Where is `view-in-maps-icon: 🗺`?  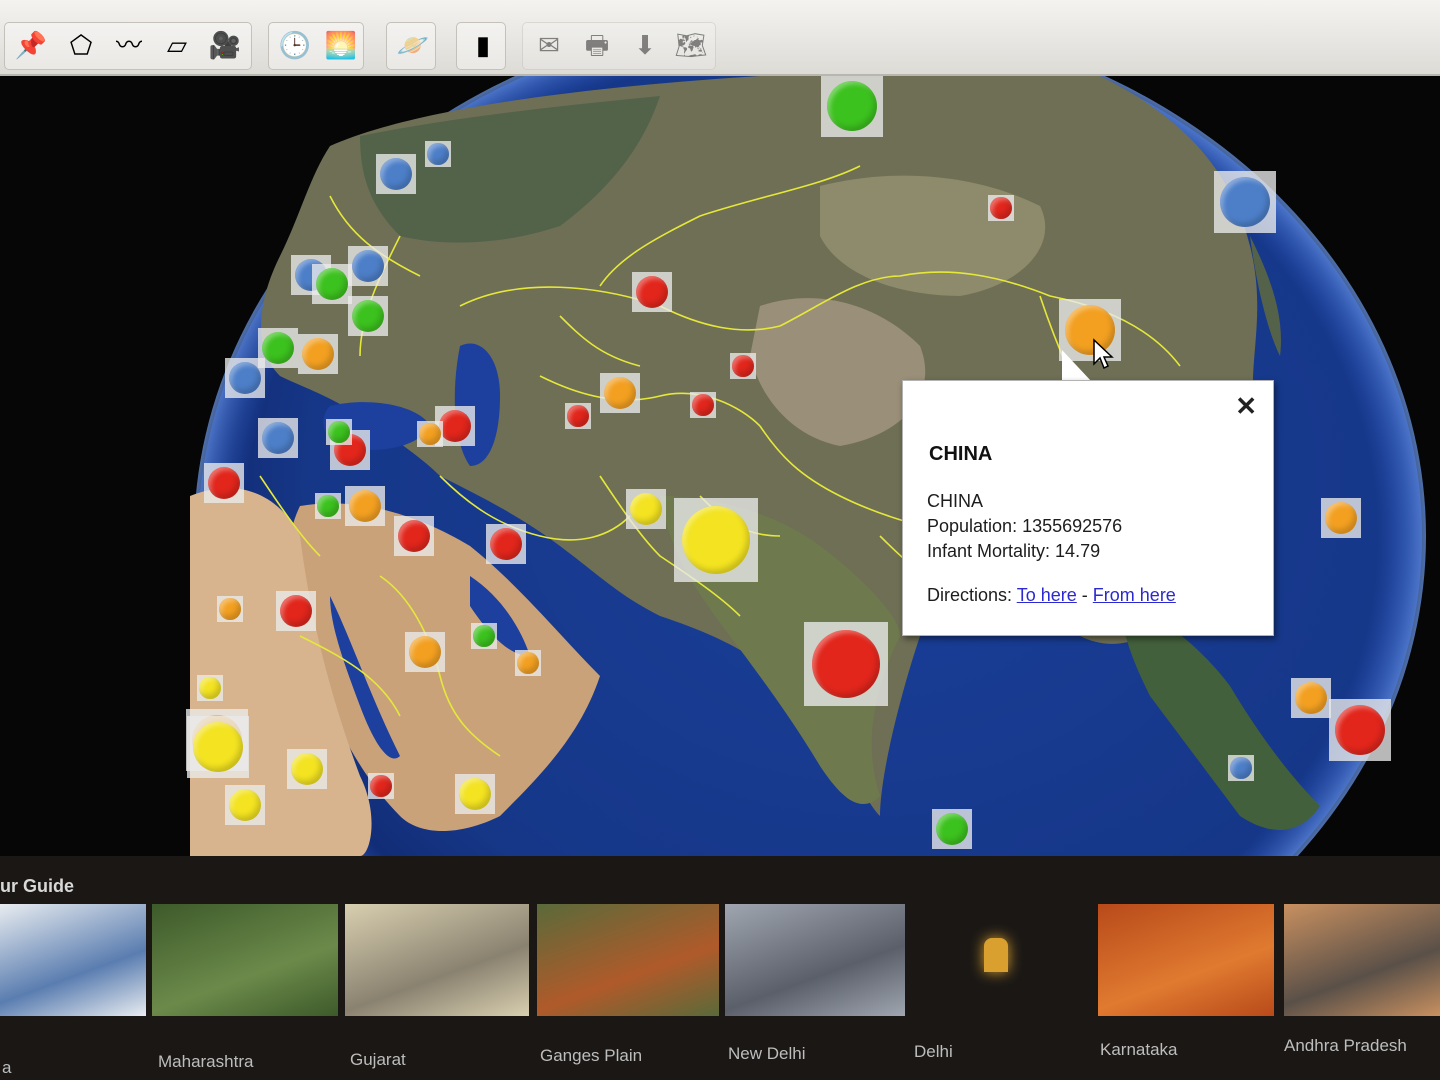
view-in-maps-icon: 🗺 is located at coordinates (691, 45).